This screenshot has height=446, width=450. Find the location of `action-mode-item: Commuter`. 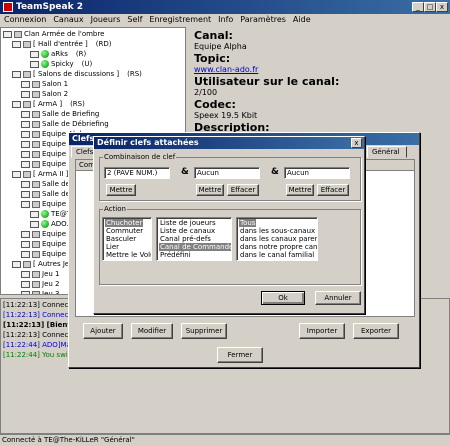

action-mode-item: Commuter is located at coordinates (124, 231).